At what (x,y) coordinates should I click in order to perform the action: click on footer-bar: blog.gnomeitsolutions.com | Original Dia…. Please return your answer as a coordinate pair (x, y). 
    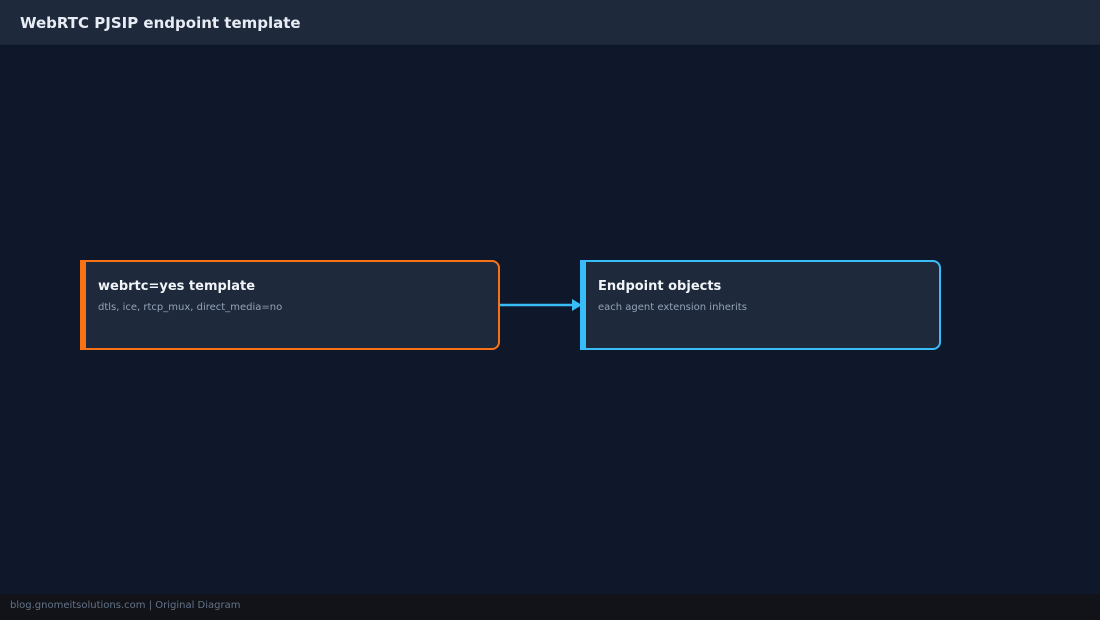
    Looking at the image, I should click on (550, 607).